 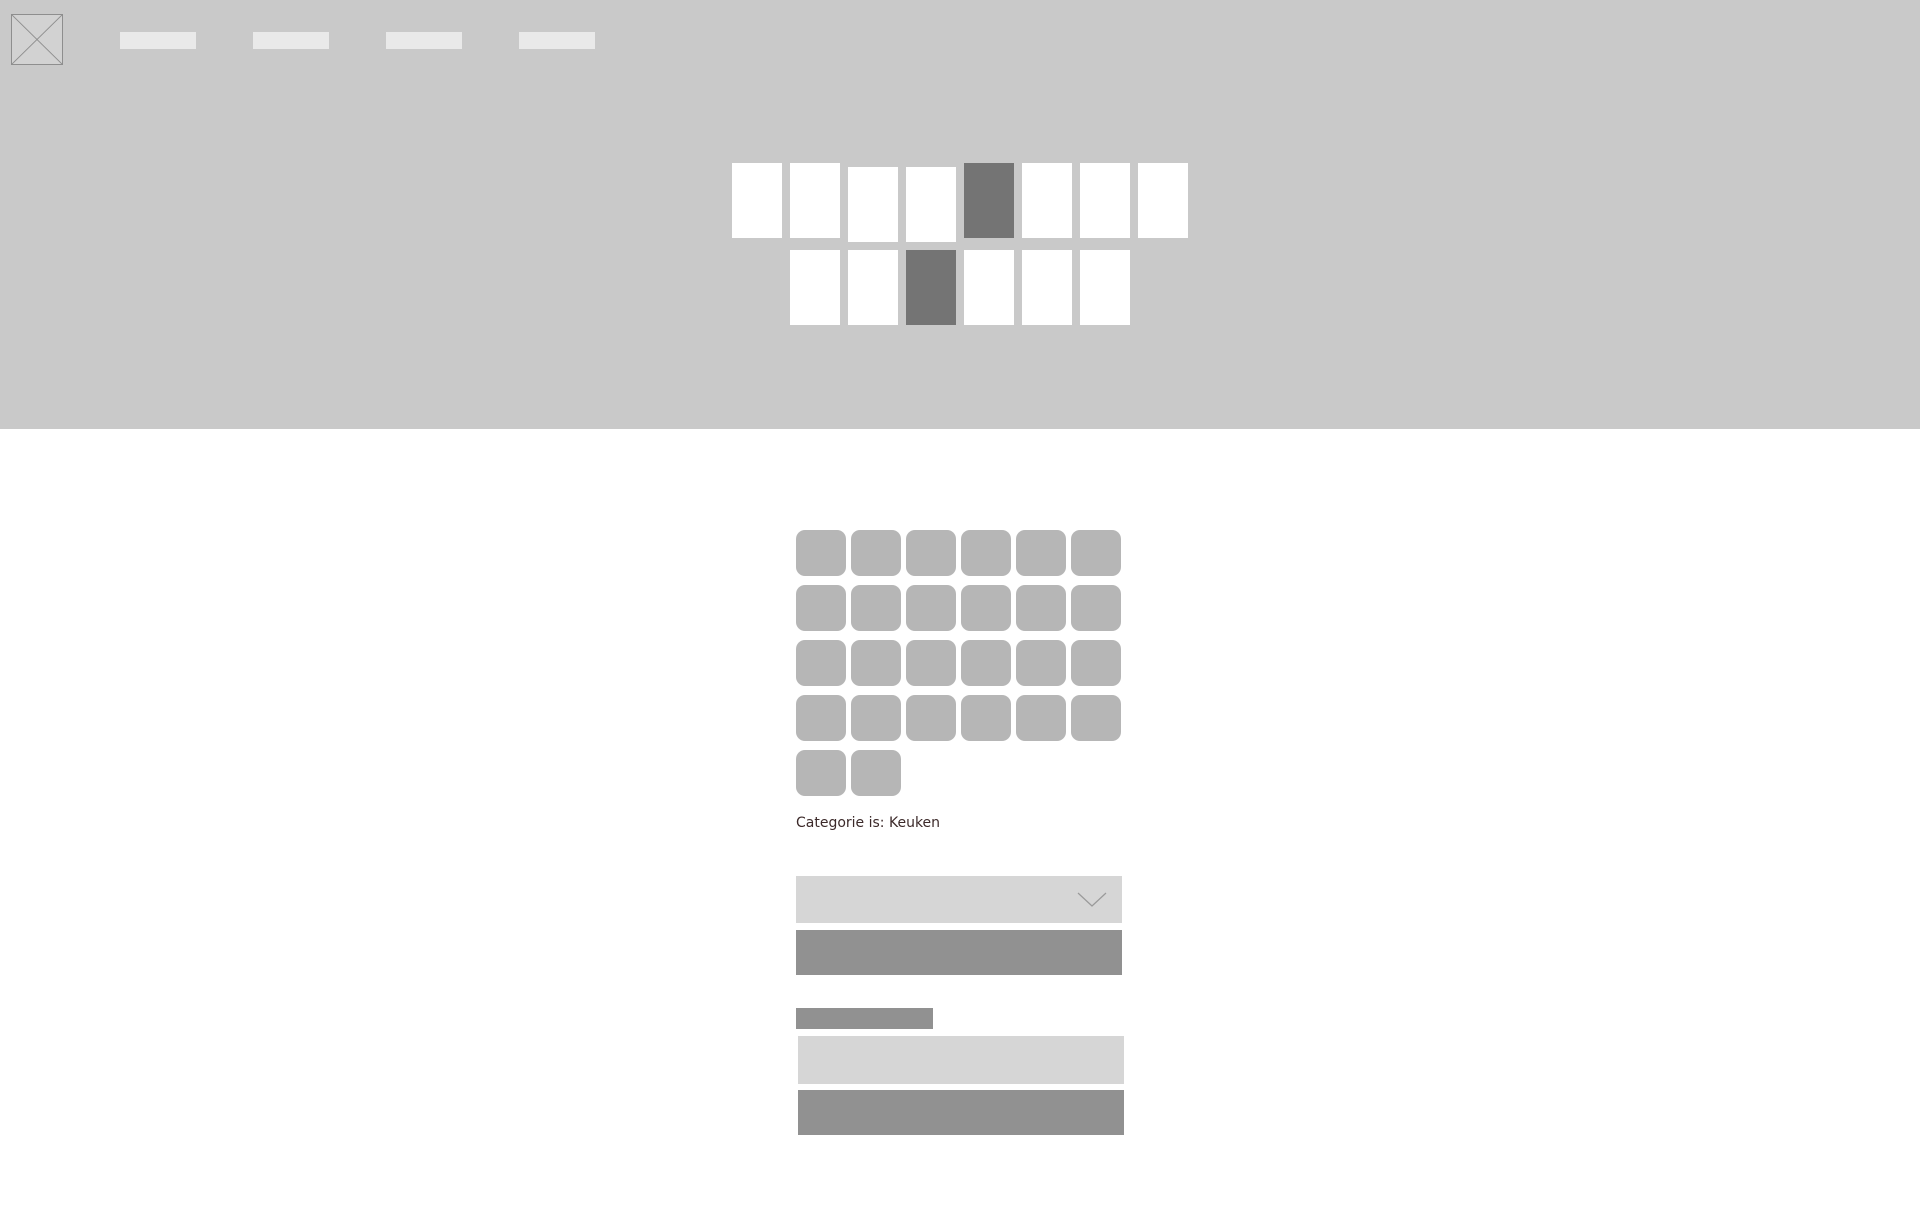 I want to click on category-label: Categorie is: Keuken, so click(x=868, y=823).